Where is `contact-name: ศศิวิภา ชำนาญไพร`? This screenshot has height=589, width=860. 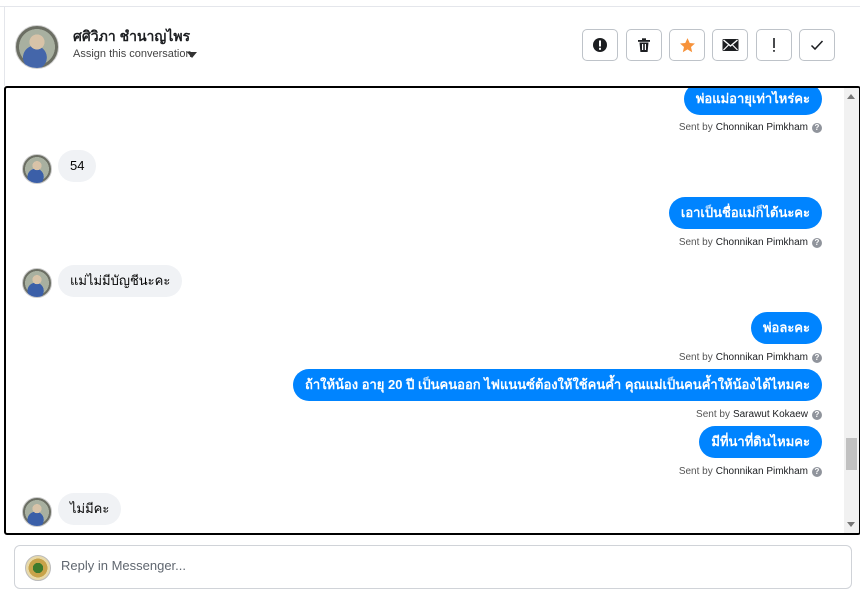
contact-name: ศศิวิภา ชำนาญไพร is located at coordinates (132, 36).